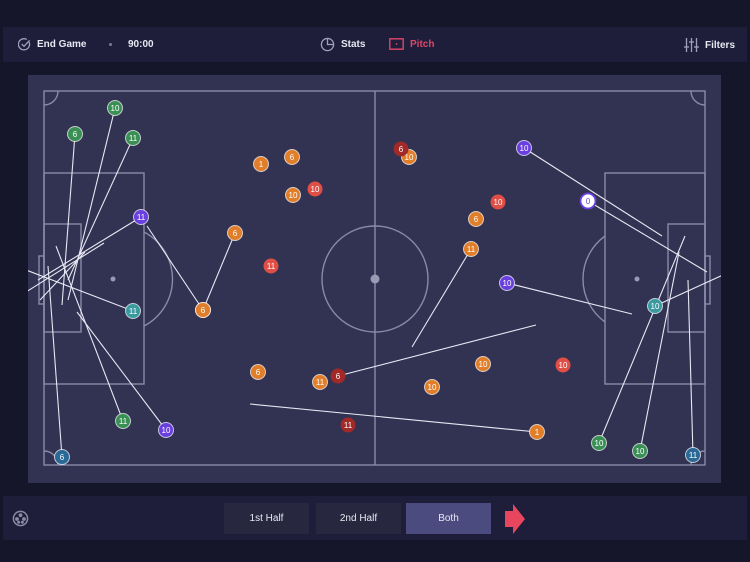  Describe the element at coordinates (358, 518) in the screenshot. I see `segment-2nd-half: 2nd Half` at that location.